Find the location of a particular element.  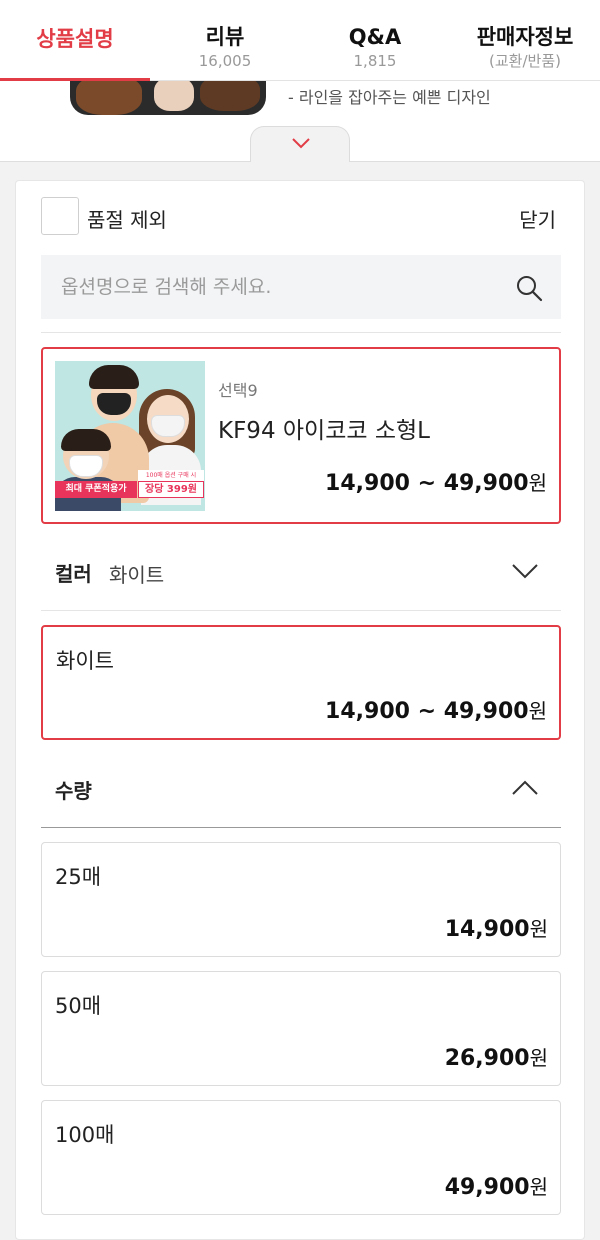

option-price: 49,900원 is located at coordinates (496, 1185).